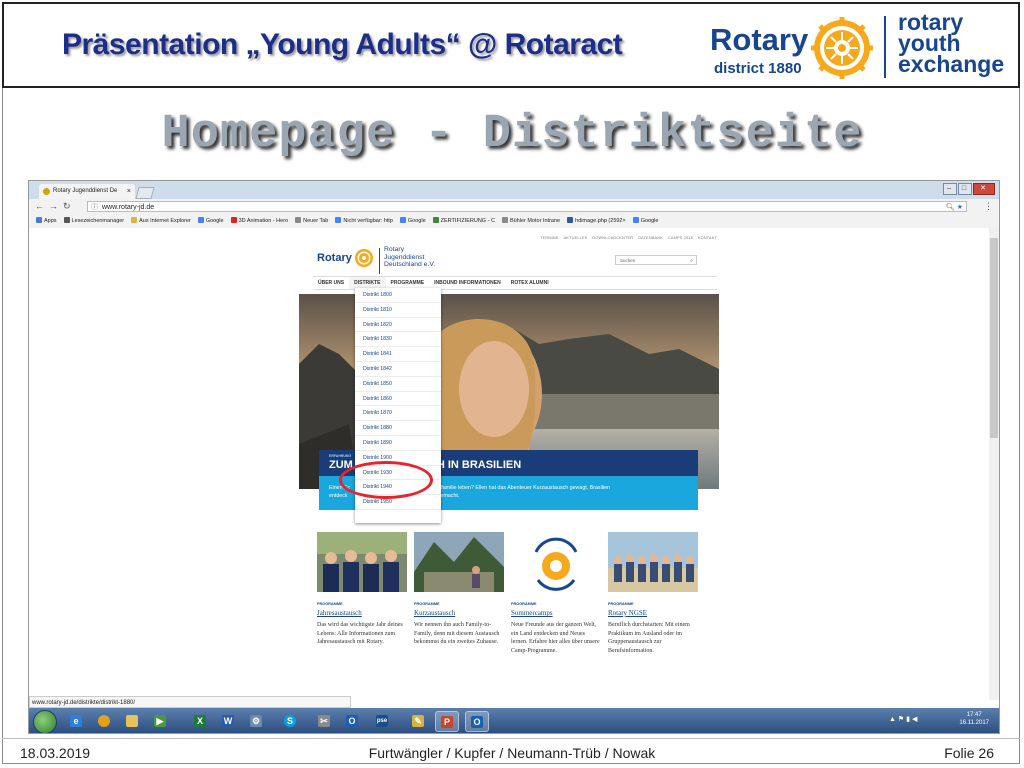  Describe the element at coordinates (410, 264) in the screenshot. I see `site-org-line-3: Deutschland e.V.` at that location.